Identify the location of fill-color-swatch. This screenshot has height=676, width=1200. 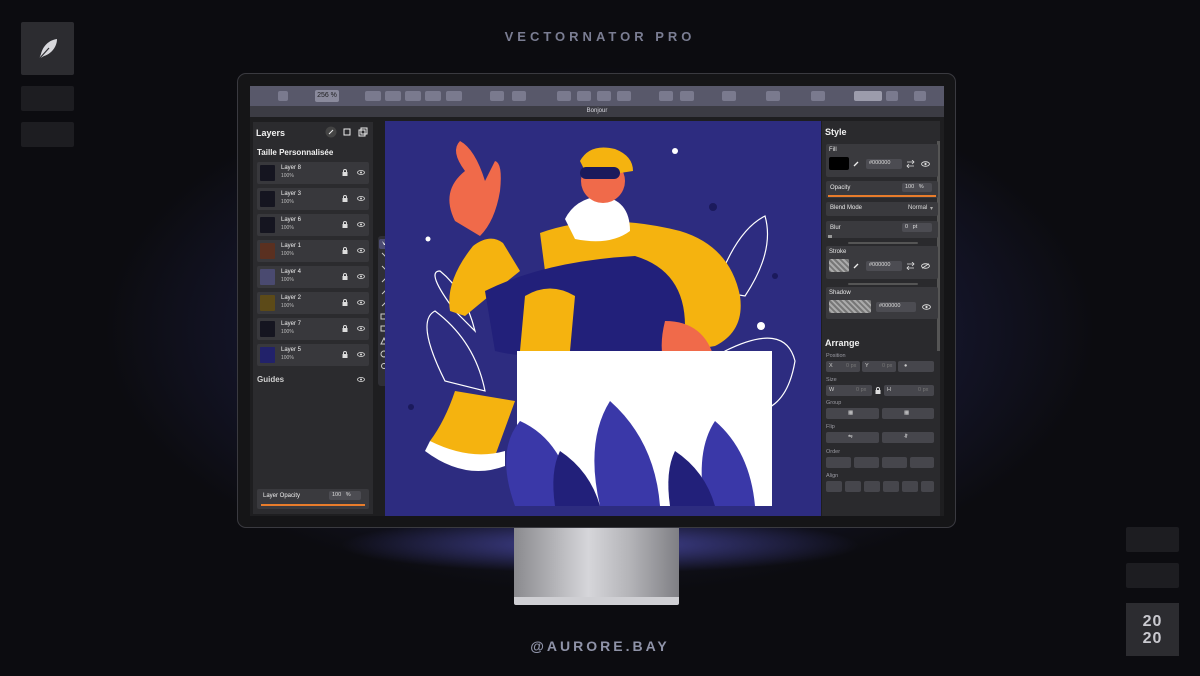
(839, 163).